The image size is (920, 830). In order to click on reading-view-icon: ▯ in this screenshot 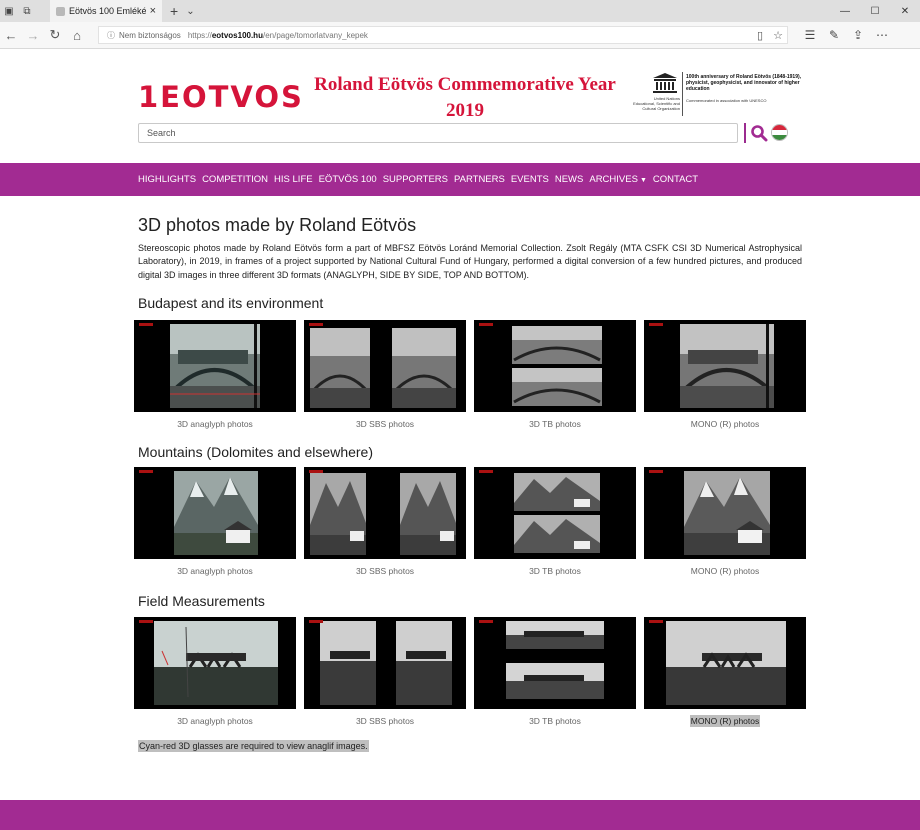, I will do `click(760, 35)`.